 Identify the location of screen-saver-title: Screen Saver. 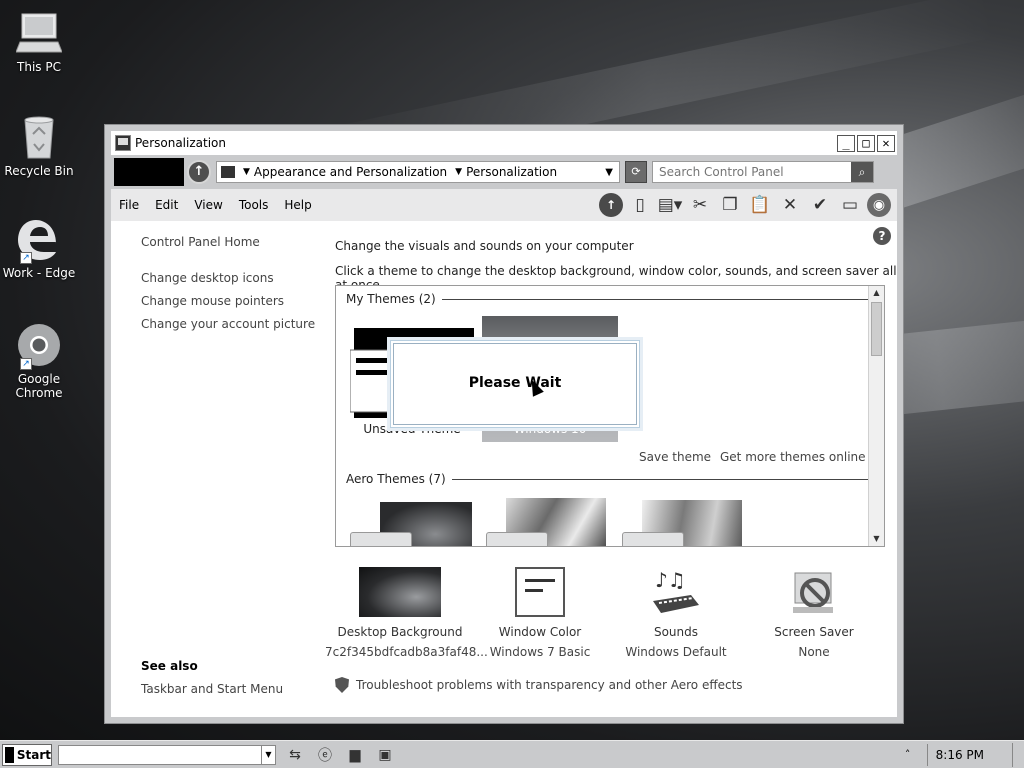
(814, 632).